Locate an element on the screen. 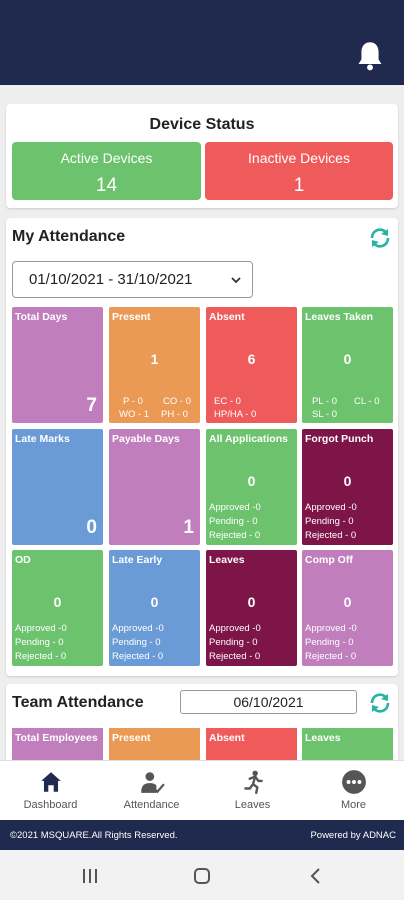 This screenshot has height=900, width=404. home-button-icon is located at coordinates (202, 876).